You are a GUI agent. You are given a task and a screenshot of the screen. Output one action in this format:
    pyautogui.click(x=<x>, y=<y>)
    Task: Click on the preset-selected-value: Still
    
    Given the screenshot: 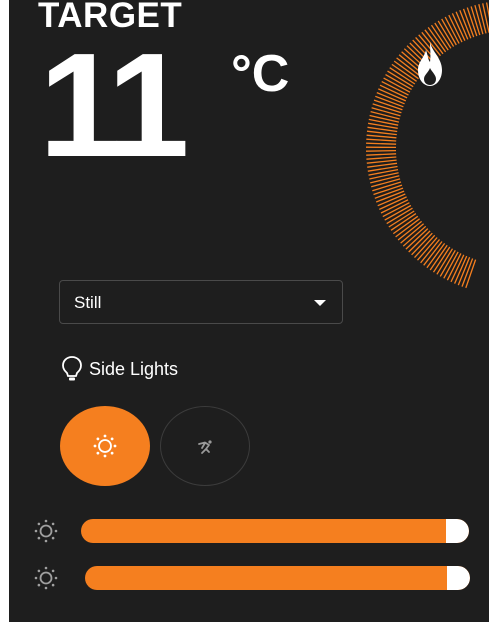 What is the action you would take?
    pyautogui.click(x=88, y=302)
    